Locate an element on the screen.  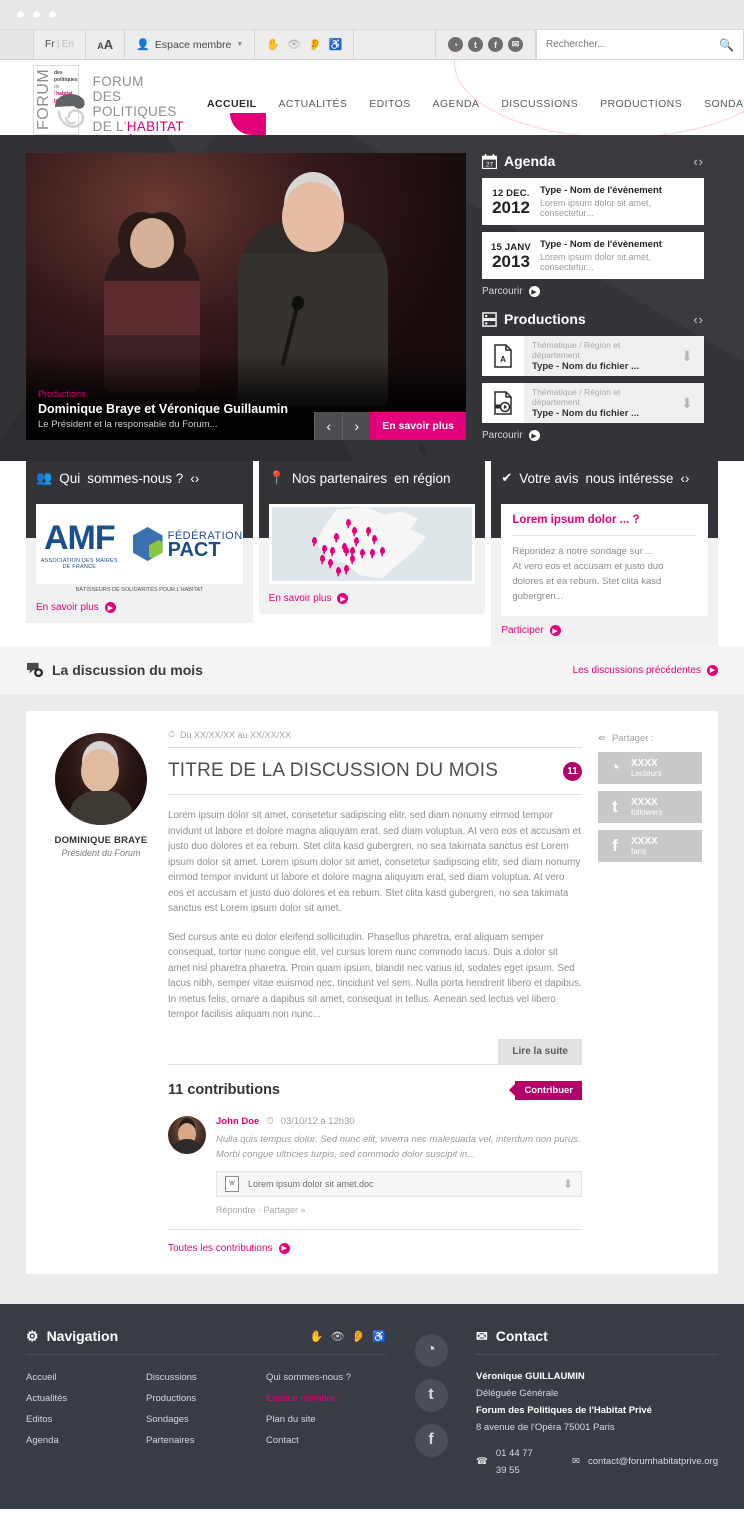
nav-item-actualites: ACTUALITÉS is located at coordinates (312, 104).